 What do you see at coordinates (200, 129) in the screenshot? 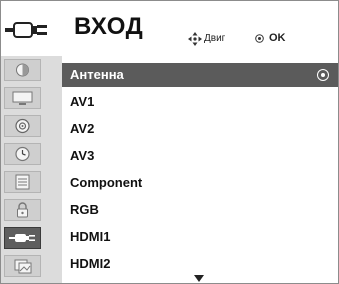
I see `list-item-av2: AV2` at bounding box center [200, 129].